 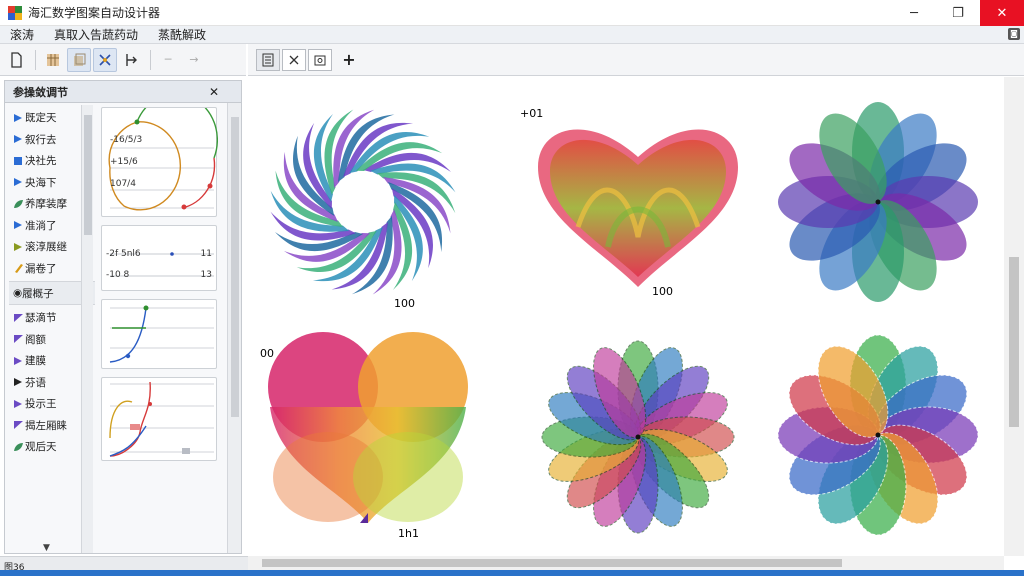 What do you see at coordinates (512, 35) in the screenshot?
I see `menu-bar: 滚涛 真取入告蔬药动 蒸酰解政 ◙` at bounding box center [512, 35].